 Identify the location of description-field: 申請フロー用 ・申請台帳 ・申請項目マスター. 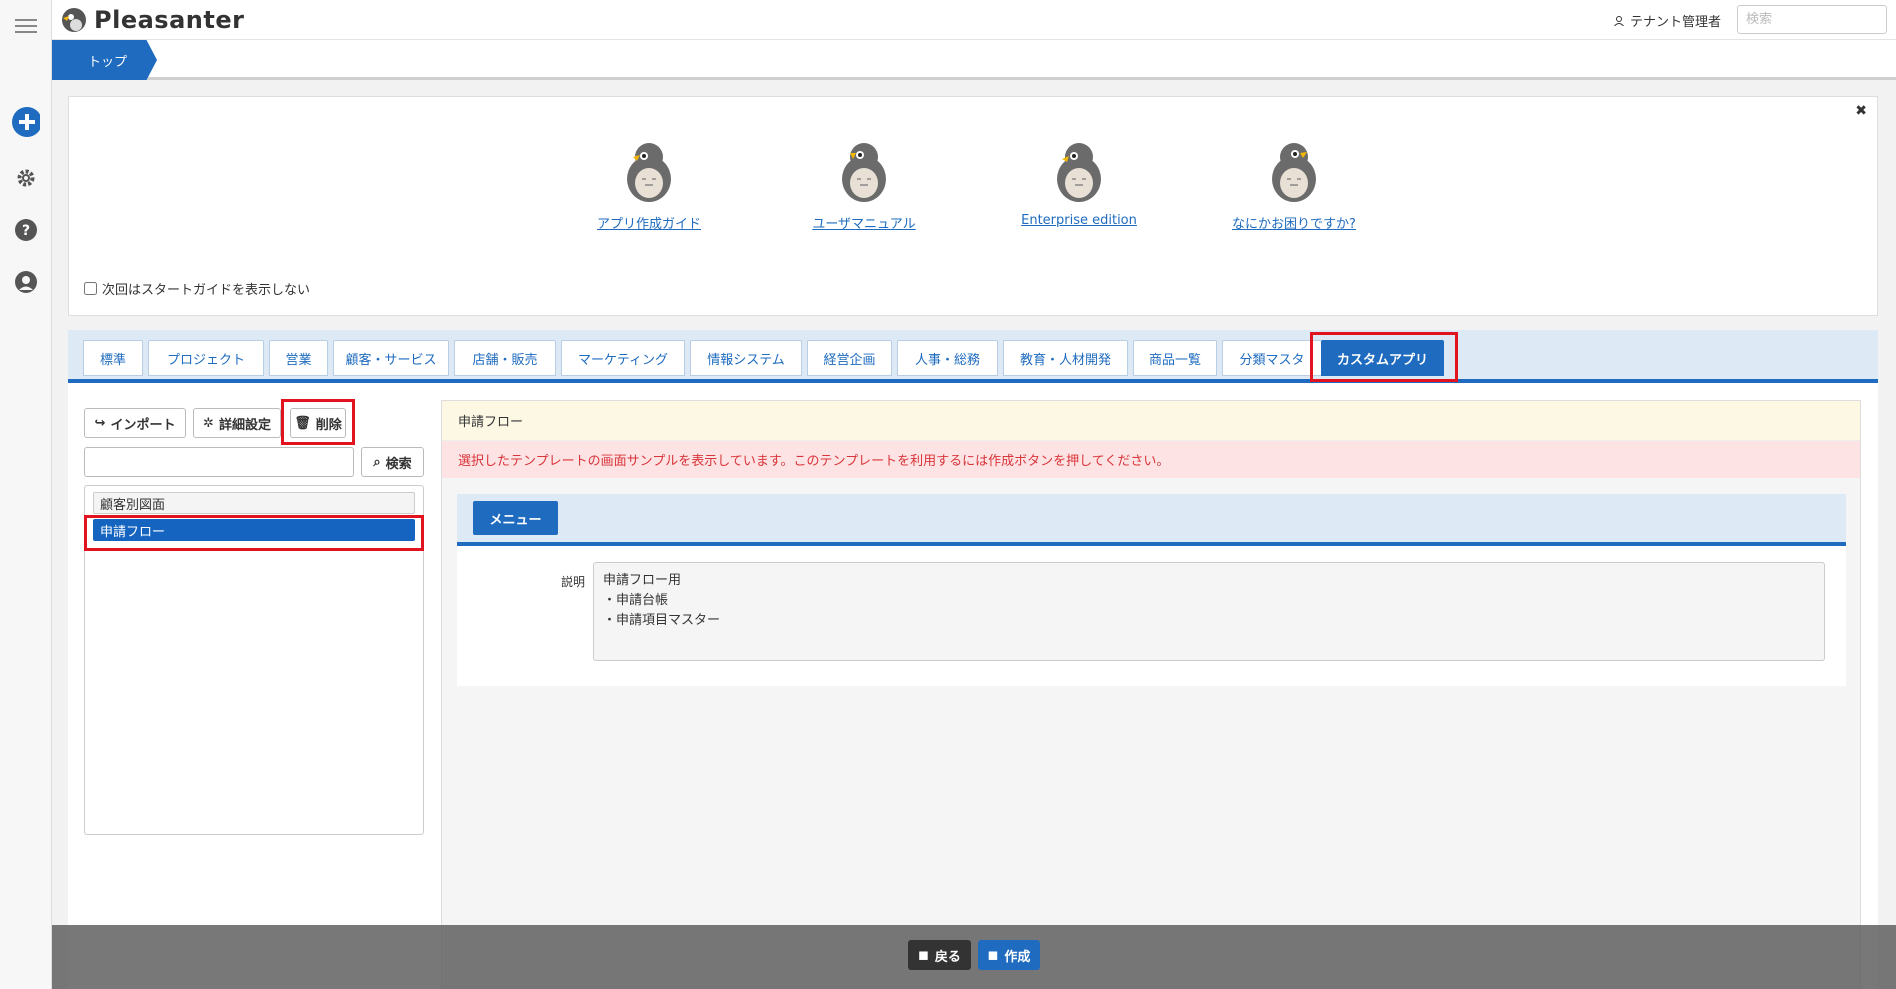
(1209, 611).